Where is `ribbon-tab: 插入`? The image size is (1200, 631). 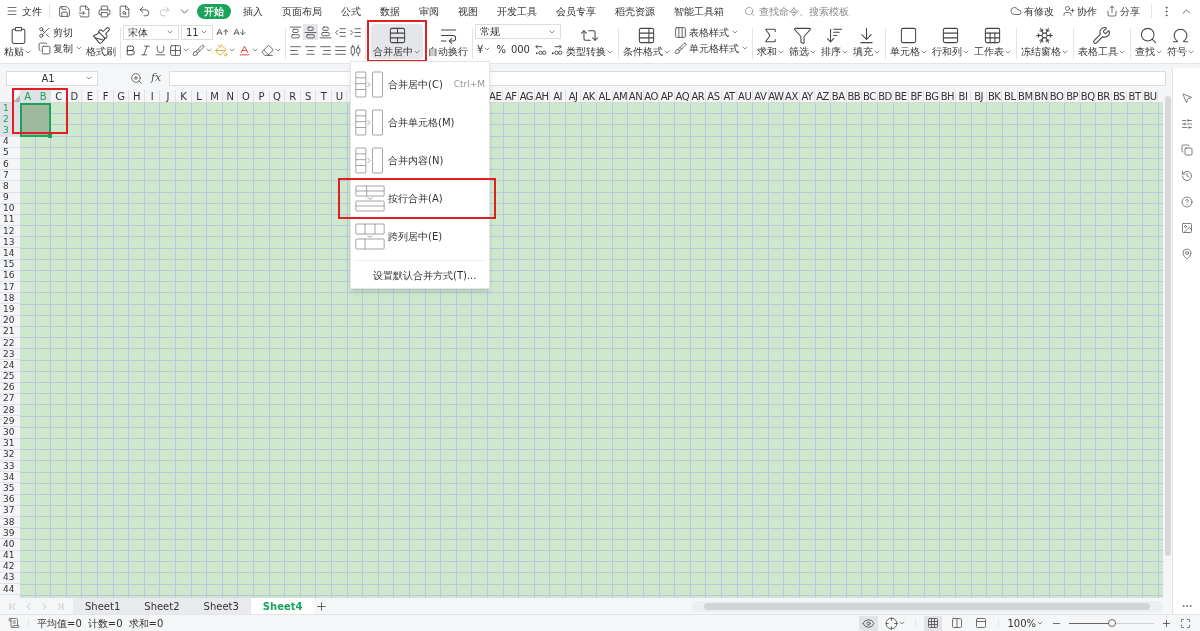 ribbon-tab: 插入 is located at coordinates (253, 11).